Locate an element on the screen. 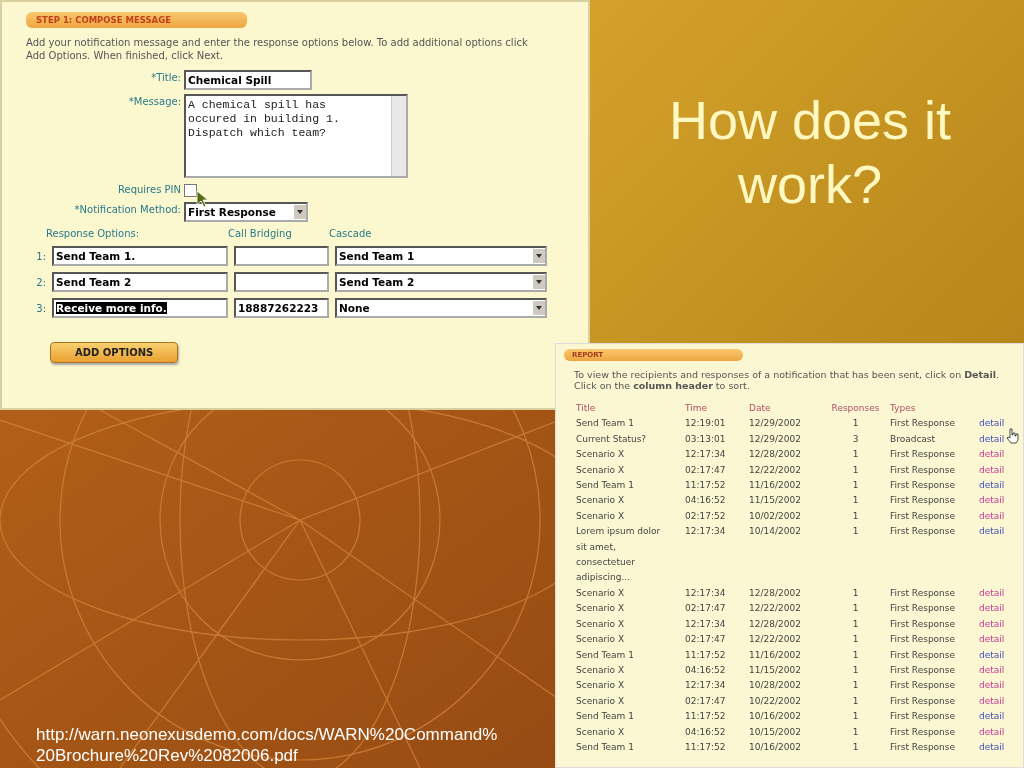  instructions-text: To view the recipients and responses of a notification that has been sent, click on Detail. Click on the column header to sort. is located at coordinates (787, 380).